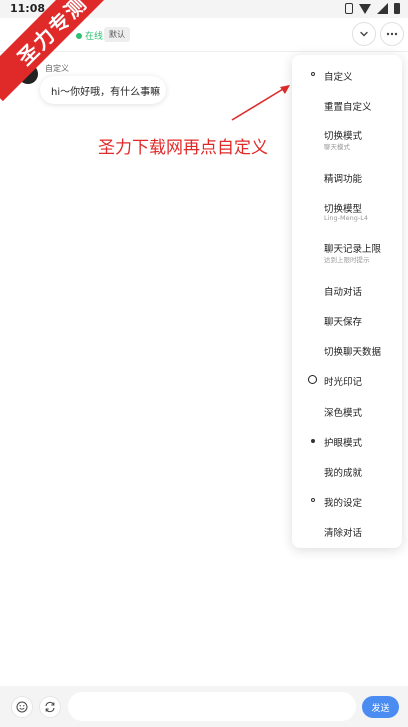  Describe the element at coordinates (380, 707) in the screenshot. I see `send-button: 发送` at that location.